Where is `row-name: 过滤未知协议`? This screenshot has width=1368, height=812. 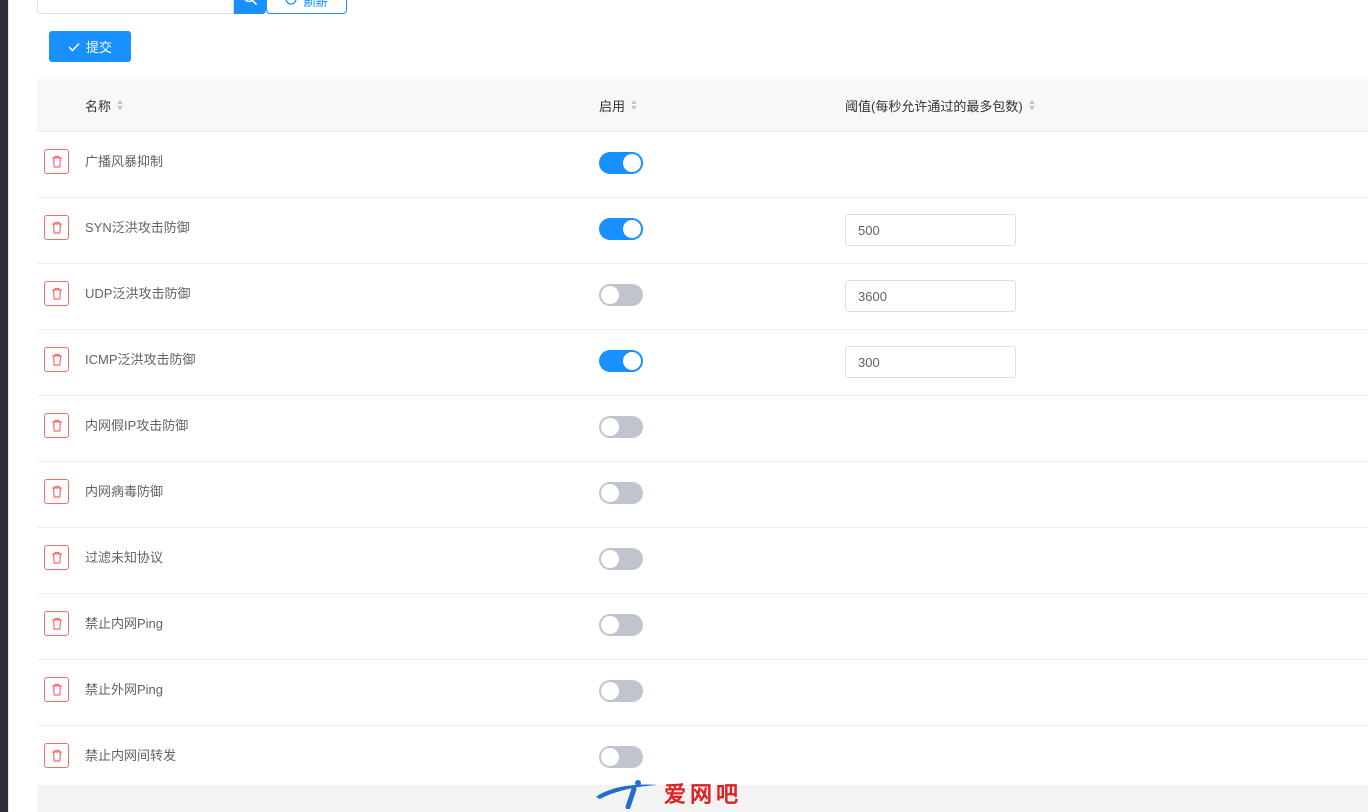
row-name: 过滤未知协议 is located at coordinates (124, 557).